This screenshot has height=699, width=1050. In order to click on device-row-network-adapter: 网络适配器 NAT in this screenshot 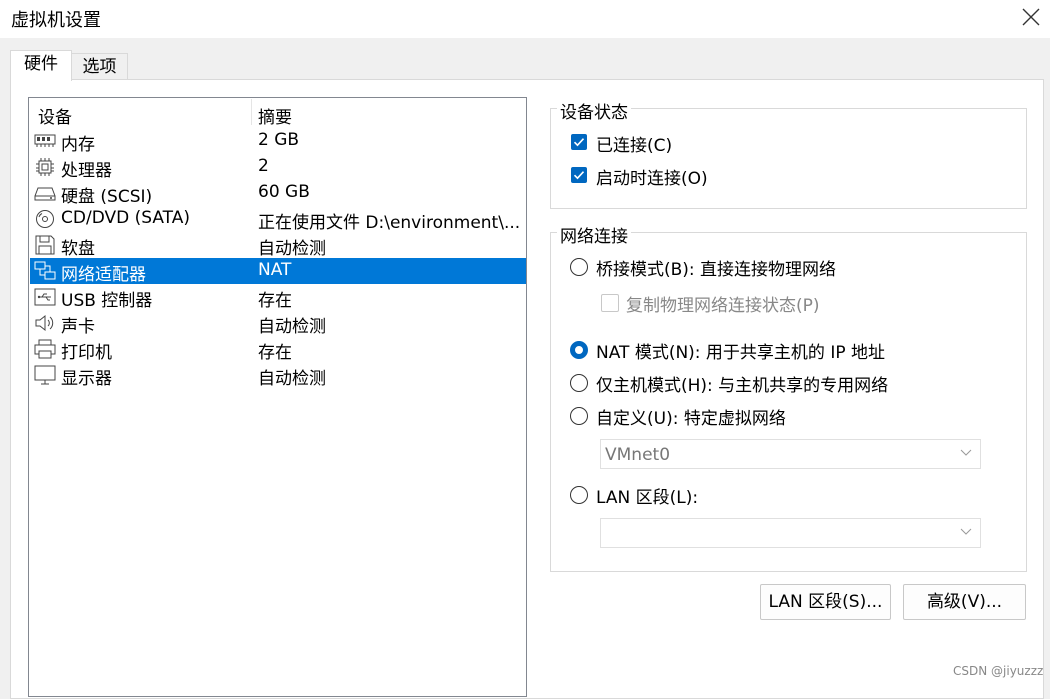, I will do `click(278, 271)`.